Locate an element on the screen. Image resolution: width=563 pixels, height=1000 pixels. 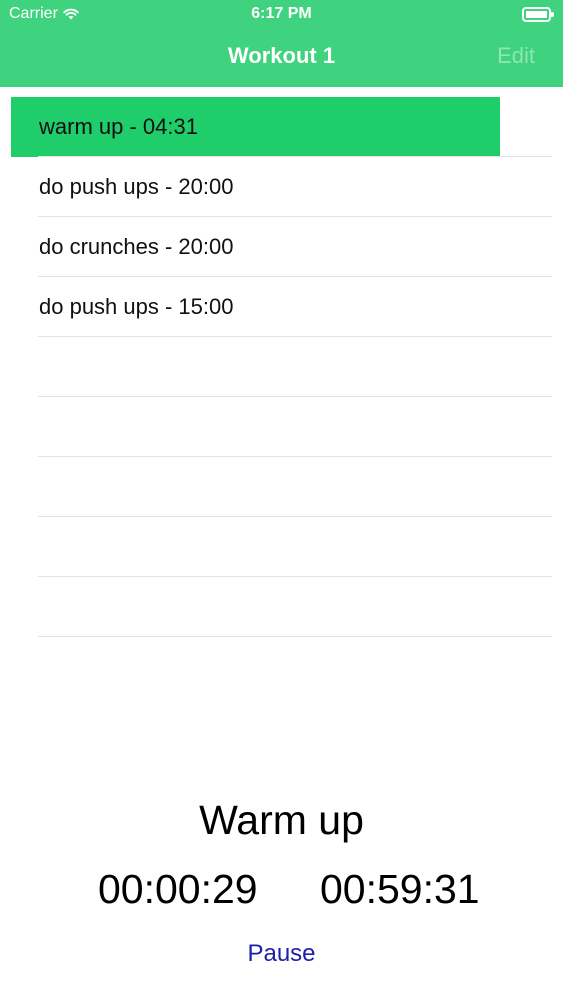
pause-button: Pause is located at coordinates (281, 954).